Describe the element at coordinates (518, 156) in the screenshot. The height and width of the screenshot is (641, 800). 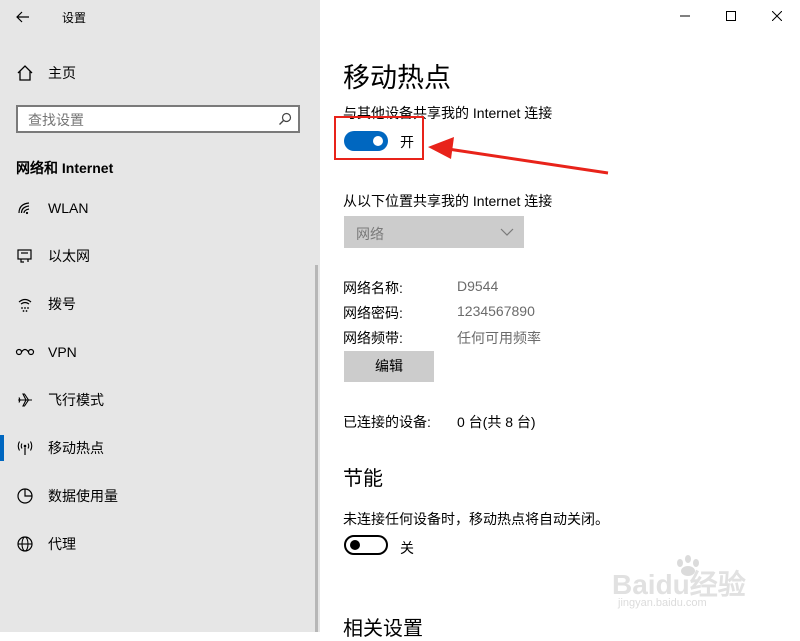
I see `annotation-arrow` at that location.